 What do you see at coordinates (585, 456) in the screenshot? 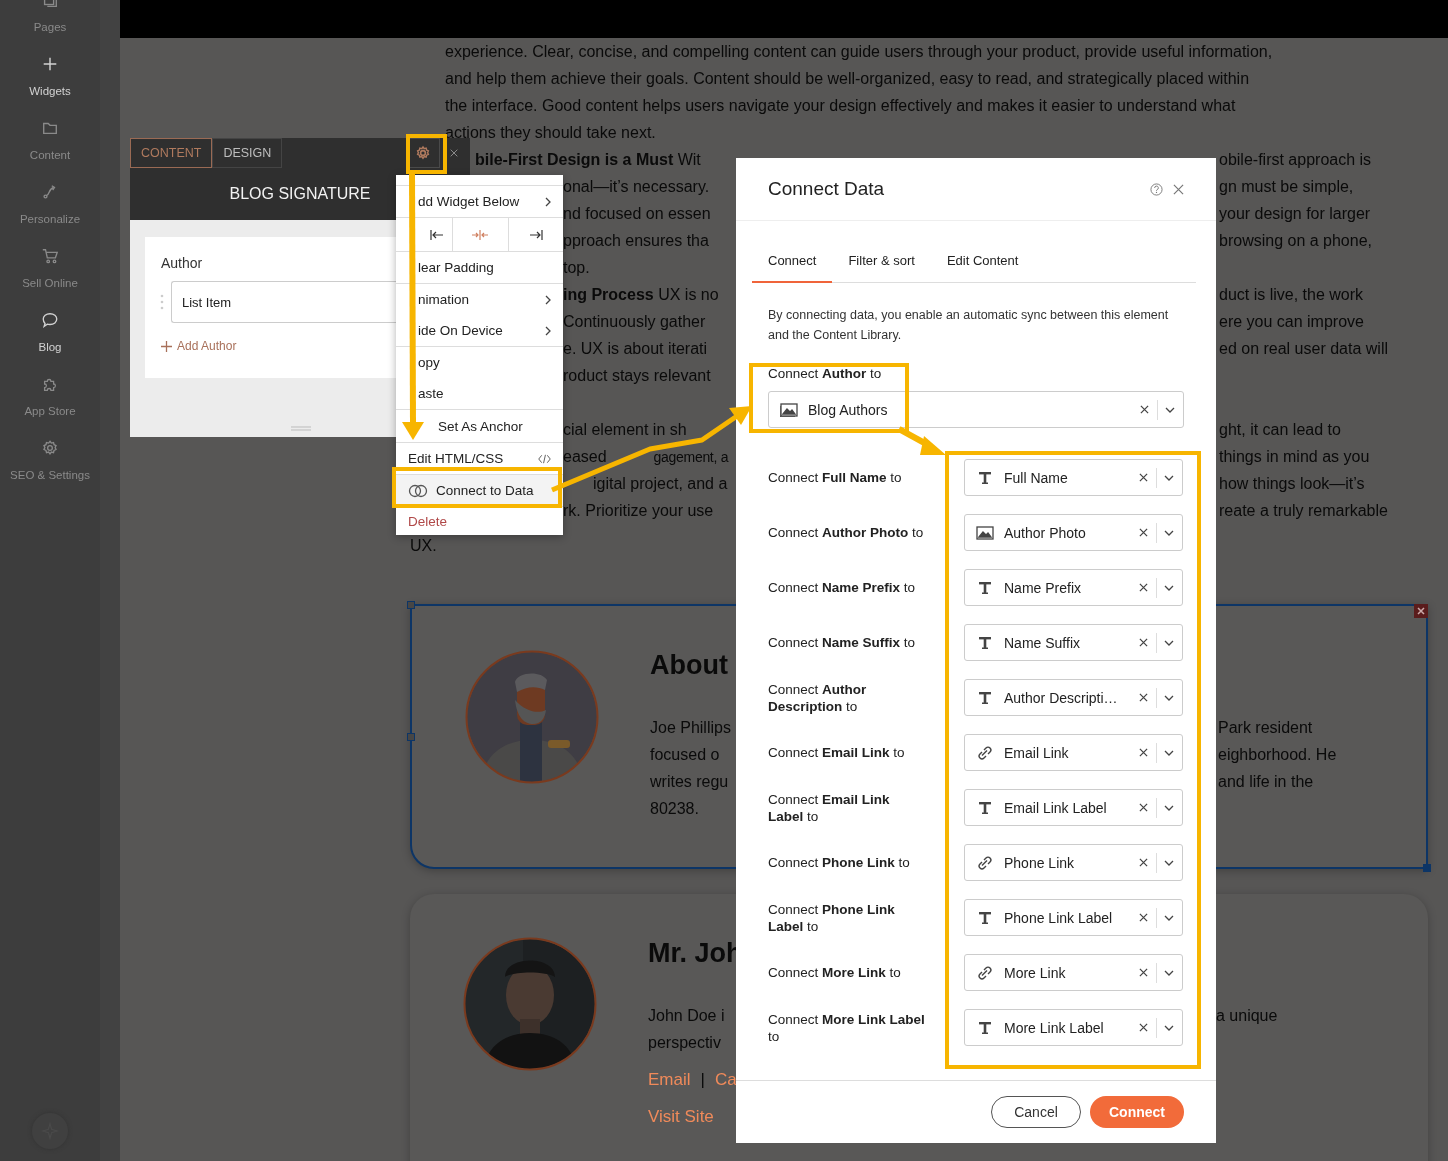
I see `article-text: eased` at bounding box center [585, 456].